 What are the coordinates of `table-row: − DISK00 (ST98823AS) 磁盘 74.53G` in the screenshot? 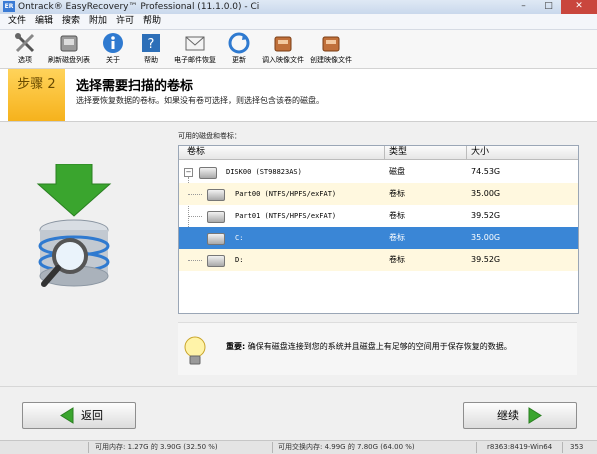 It's located at (378, 172).